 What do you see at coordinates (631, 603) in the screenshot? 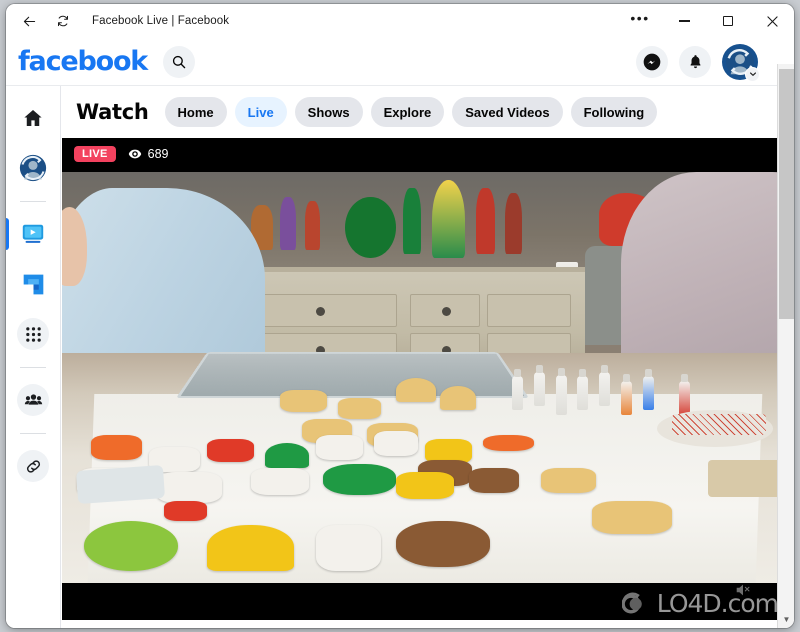
I see `lo4d-logo-icon` at bounding box center [631, 603].